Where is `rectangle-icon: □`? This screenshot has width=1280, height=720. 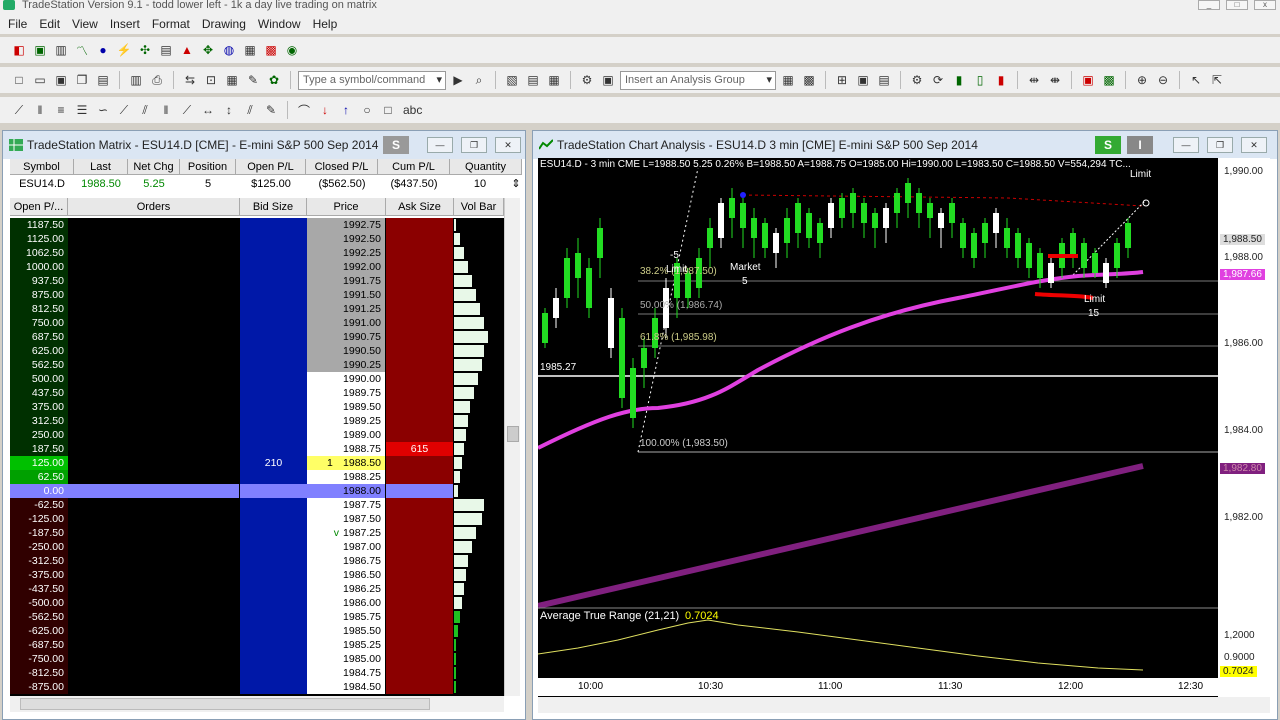
rectangle-icon: □ is located at coordinates (388, 110).